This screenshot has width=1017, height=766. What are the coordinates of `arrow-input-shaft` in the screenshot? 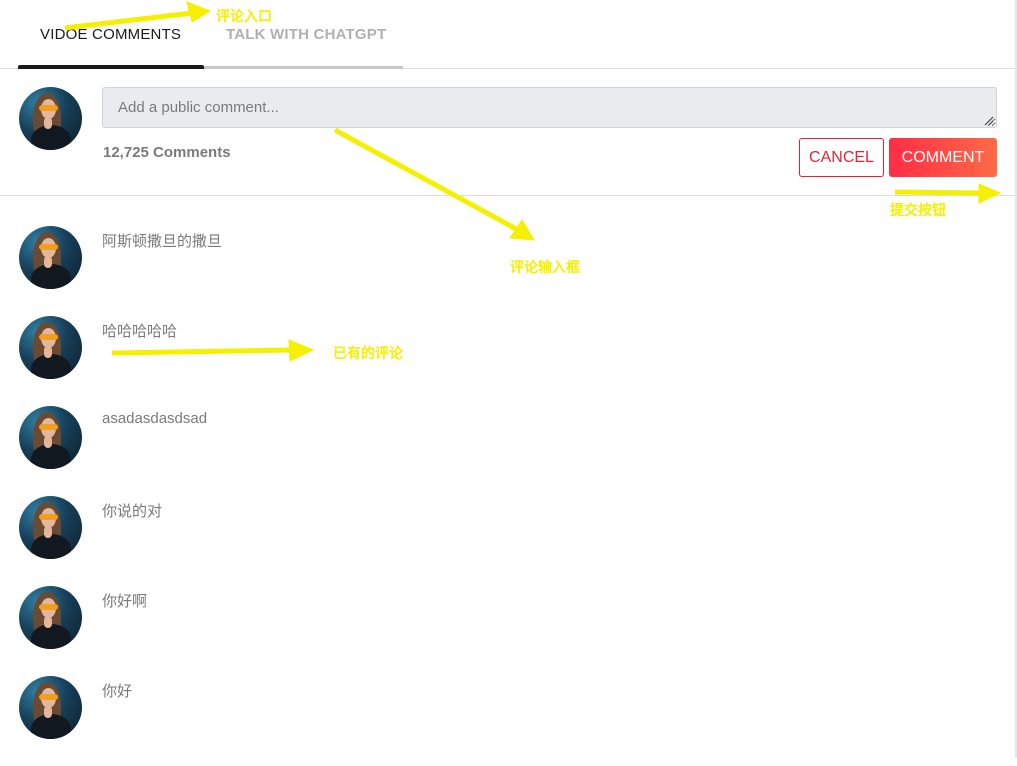 It's located at (426, 180).